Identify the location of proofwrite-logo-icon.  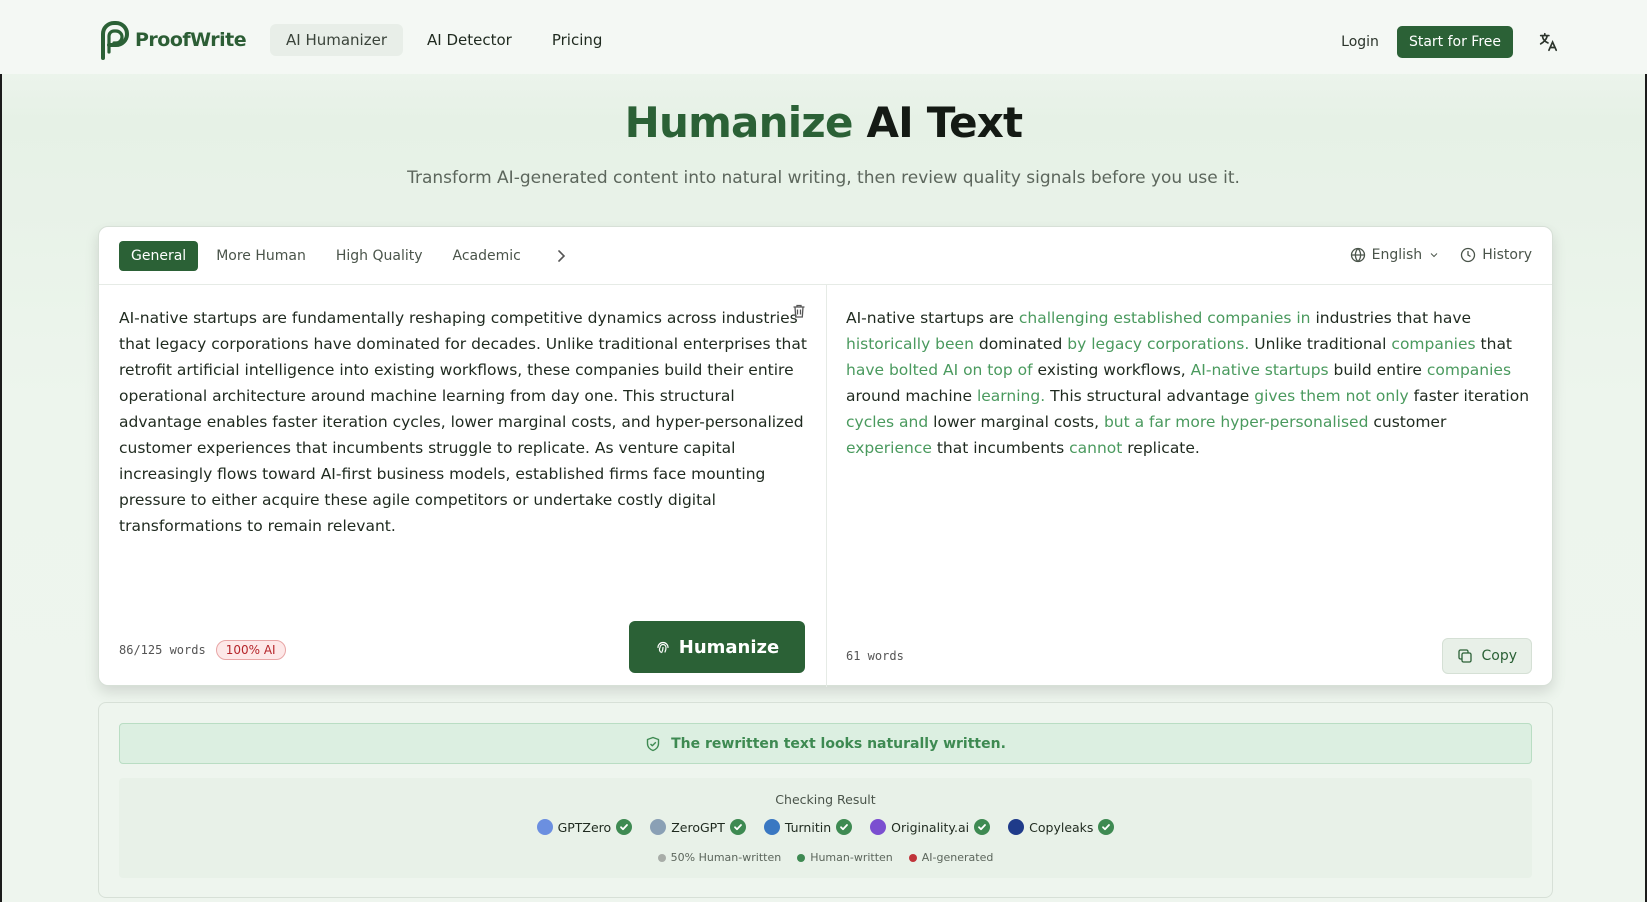
(115, 40).